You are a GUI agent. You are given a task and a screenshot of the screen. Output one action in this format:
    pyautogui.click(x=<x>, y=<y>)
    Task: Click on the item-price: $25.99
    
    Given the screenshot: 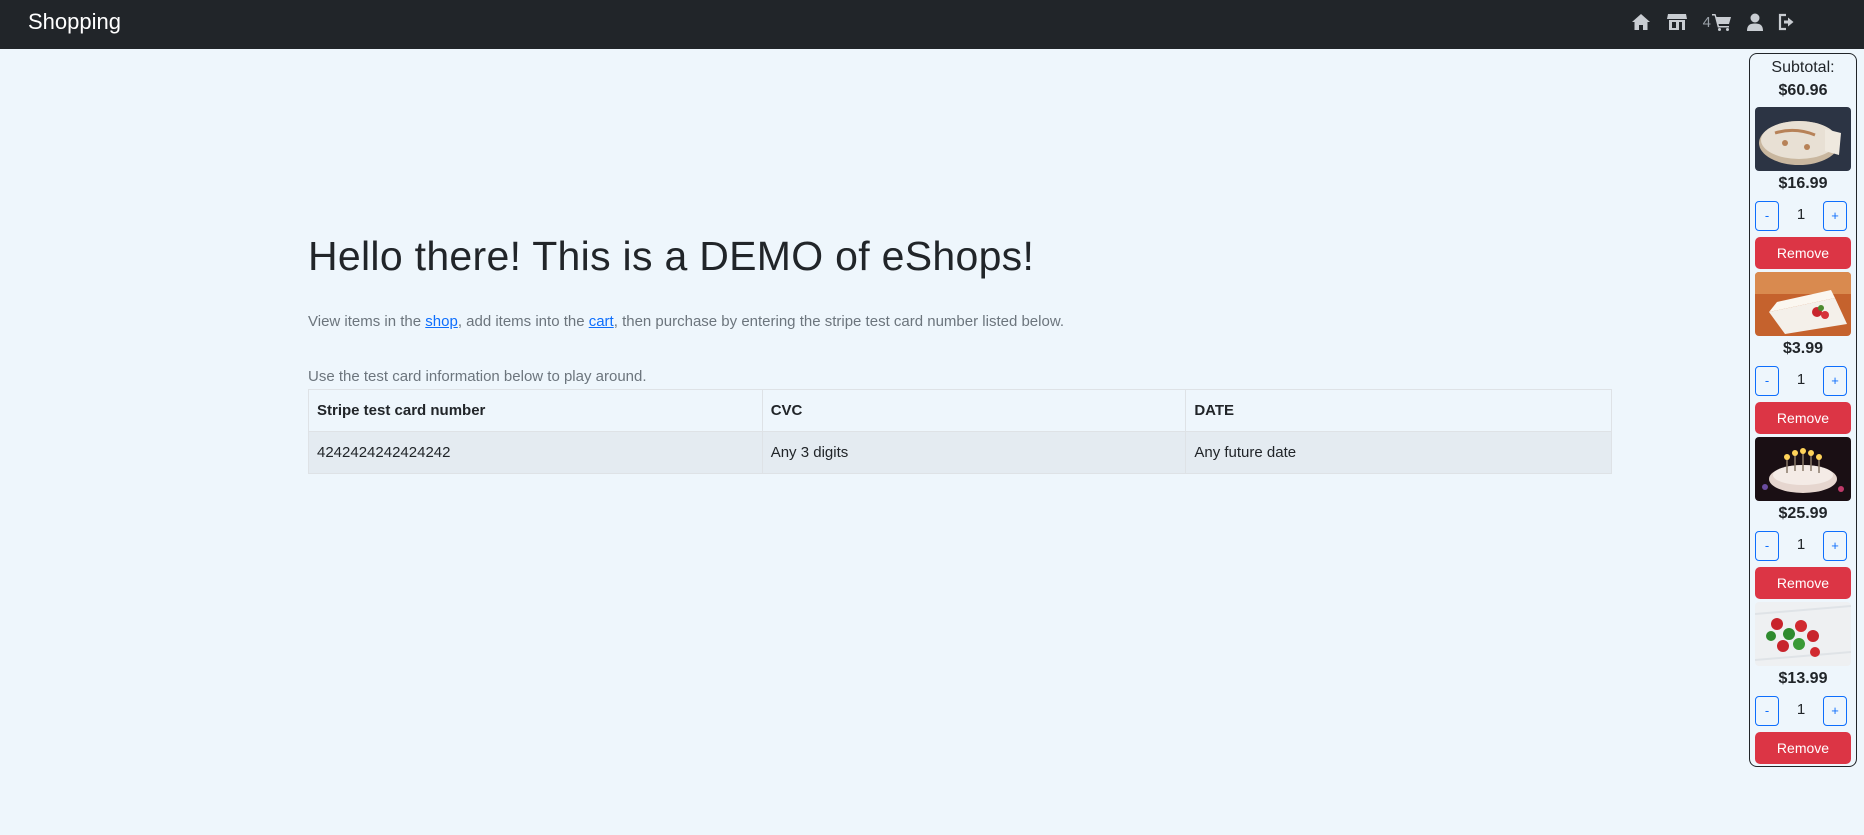 What is the action you would take?
    pyautogui.click(x=1803, y=513)
    